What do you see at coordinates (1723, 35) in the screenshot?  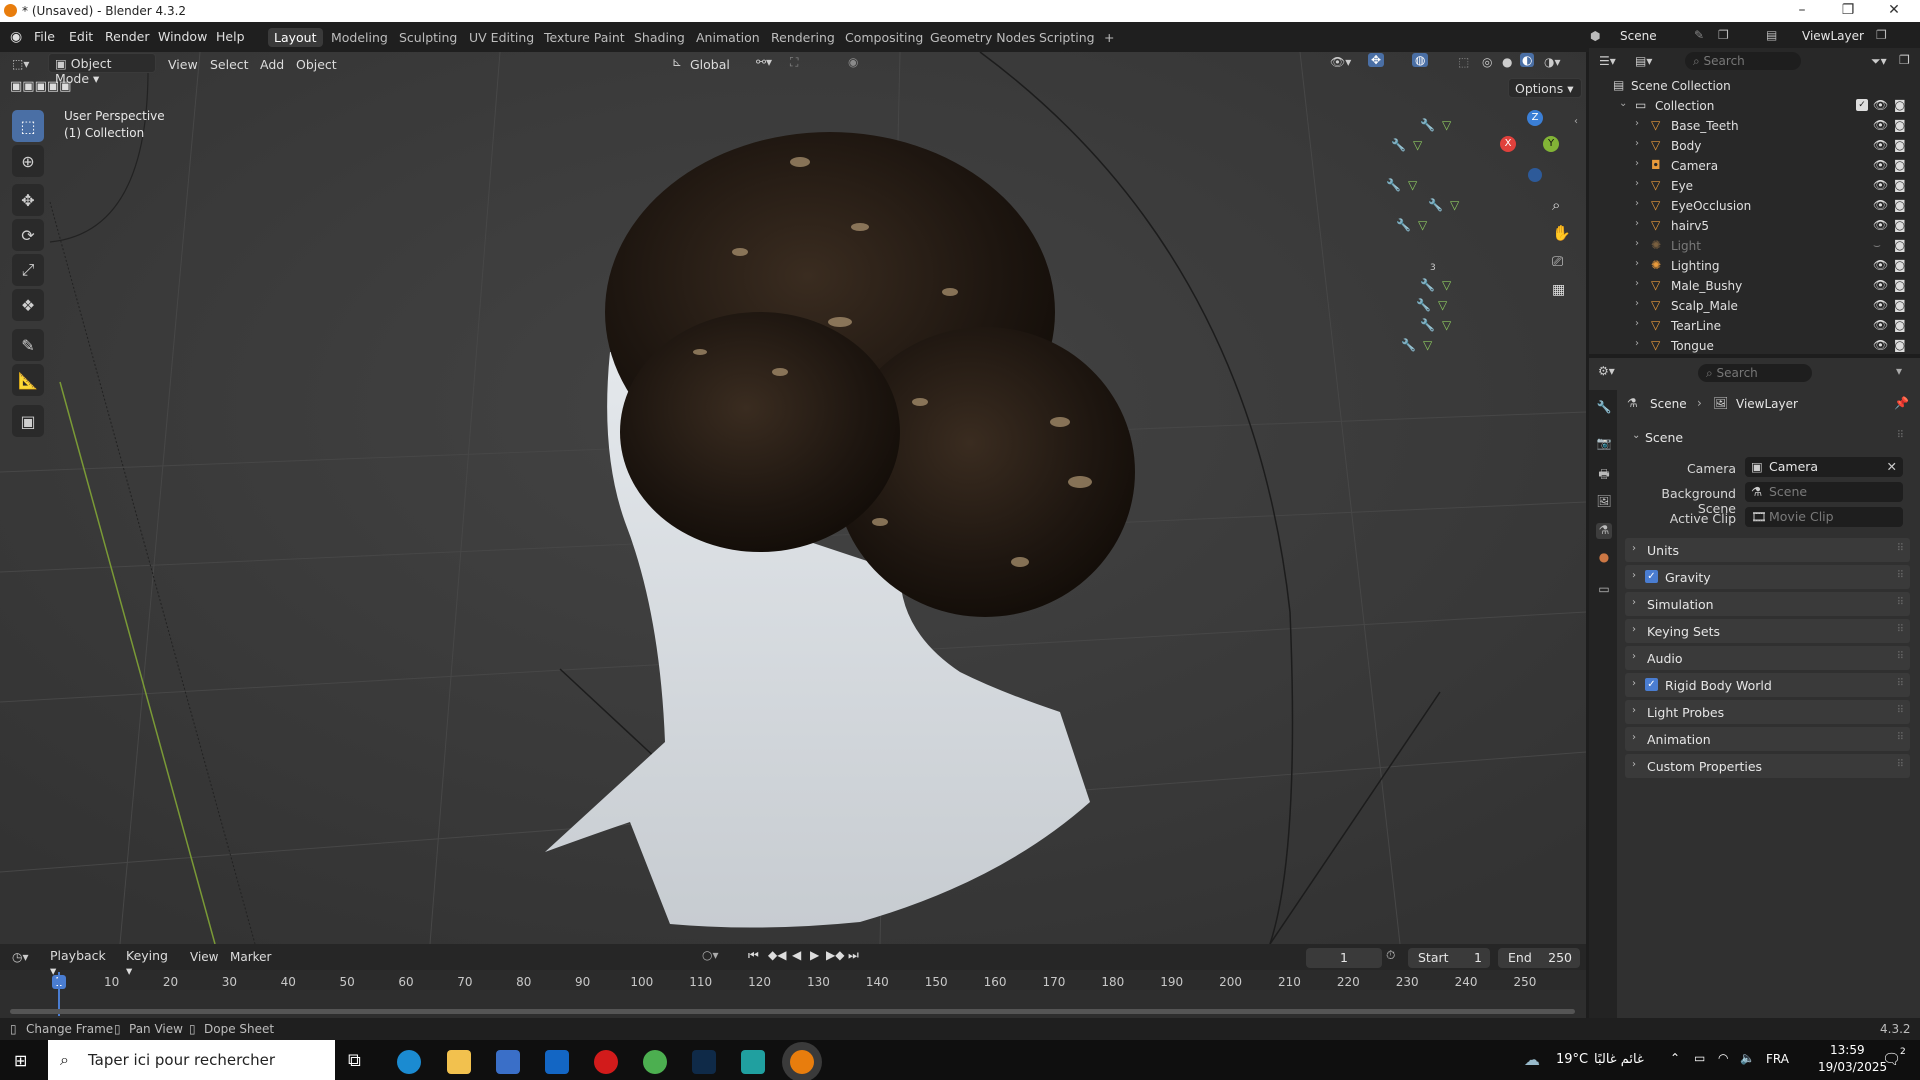 I see `new-scene-icon: ❐` at bounding box center [1723, 35].